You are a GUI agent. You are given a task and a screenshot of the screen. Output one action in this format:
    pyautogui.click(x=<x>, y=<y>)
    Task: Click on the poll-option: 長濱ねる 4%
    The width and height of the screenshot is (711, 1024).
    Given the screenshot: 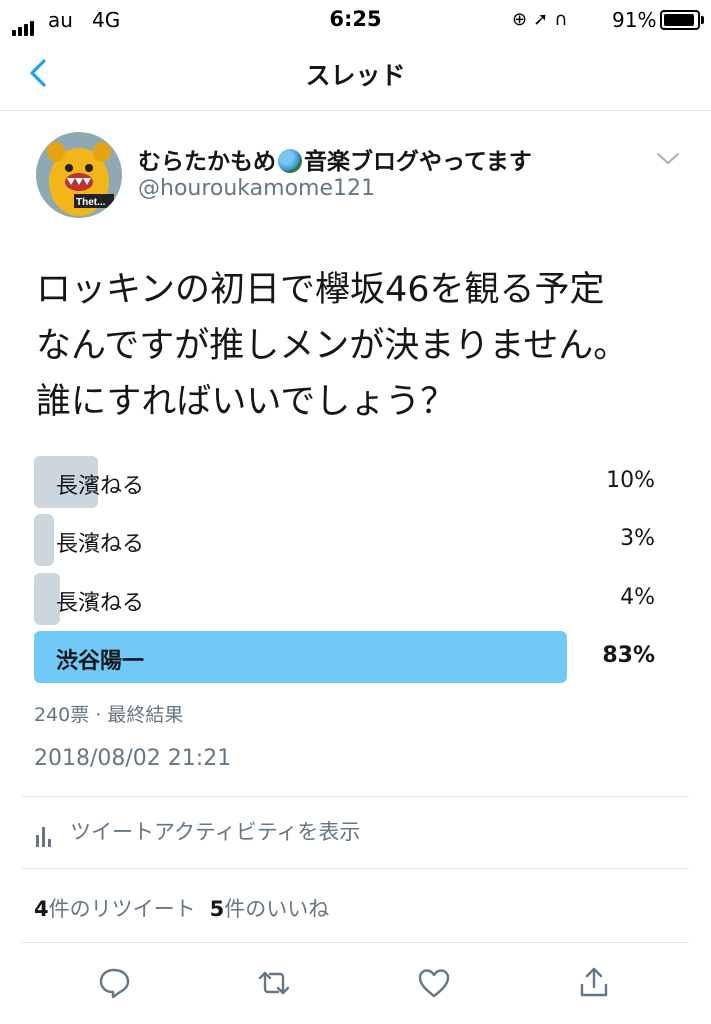 What is the action you would take?
    pyautogui.click(x=346, y=599)
    